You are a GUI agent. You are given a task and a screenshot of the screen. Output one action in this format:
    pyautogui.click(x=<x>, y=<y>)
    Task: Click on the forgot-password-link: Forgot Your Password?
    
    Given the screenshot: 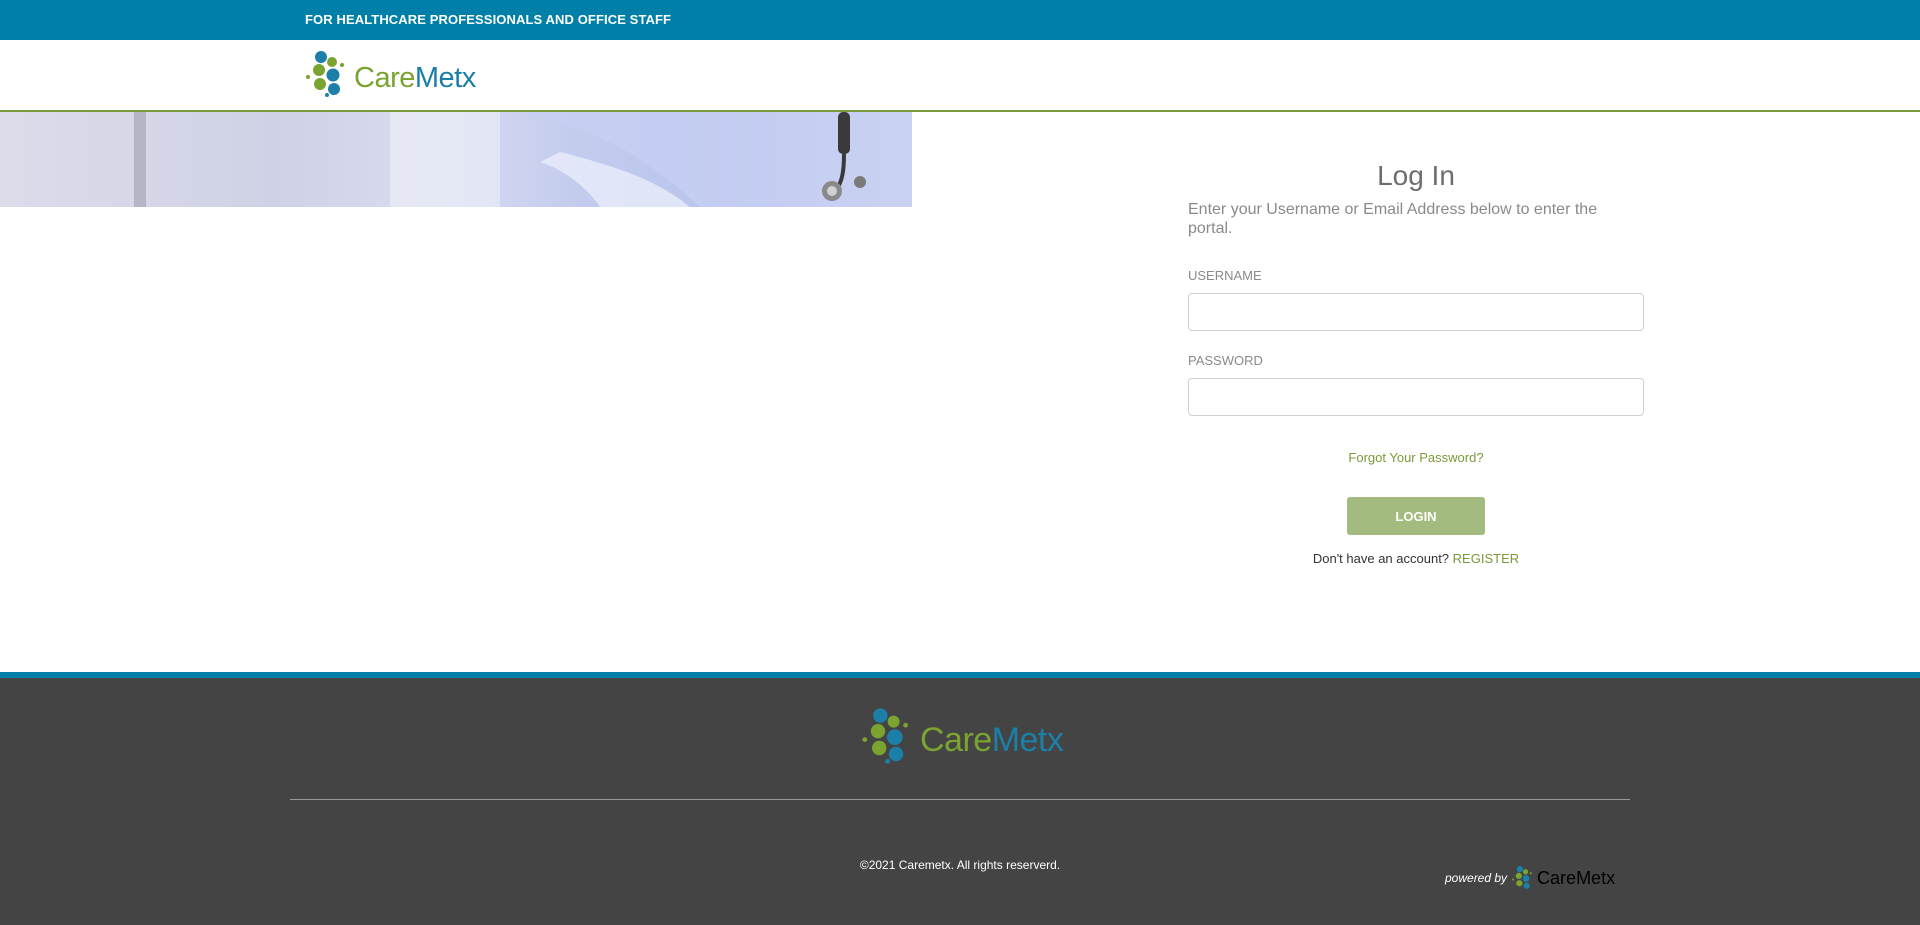 What is the action you would take?
    pyautogui.click(x=1416, y=457)
    